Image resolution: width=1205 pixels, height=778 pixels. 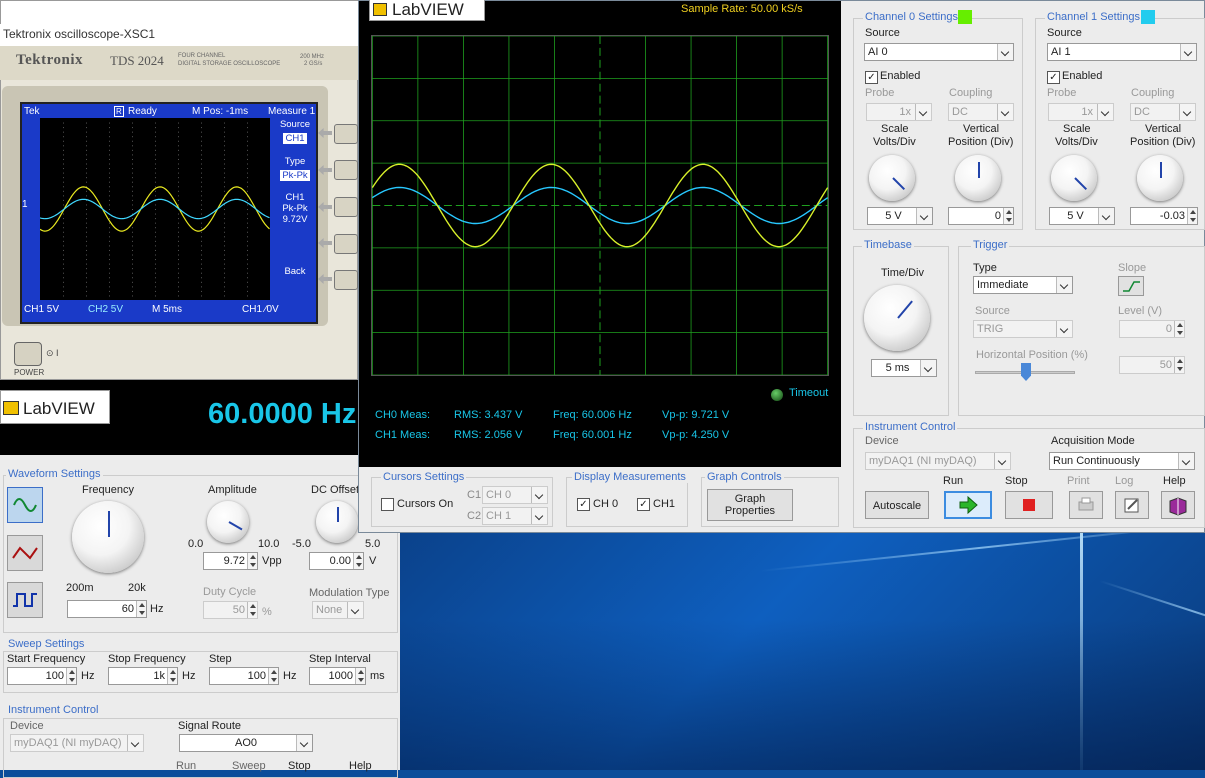 I want to click on c1-label: C1, so click(x=474, y=495).